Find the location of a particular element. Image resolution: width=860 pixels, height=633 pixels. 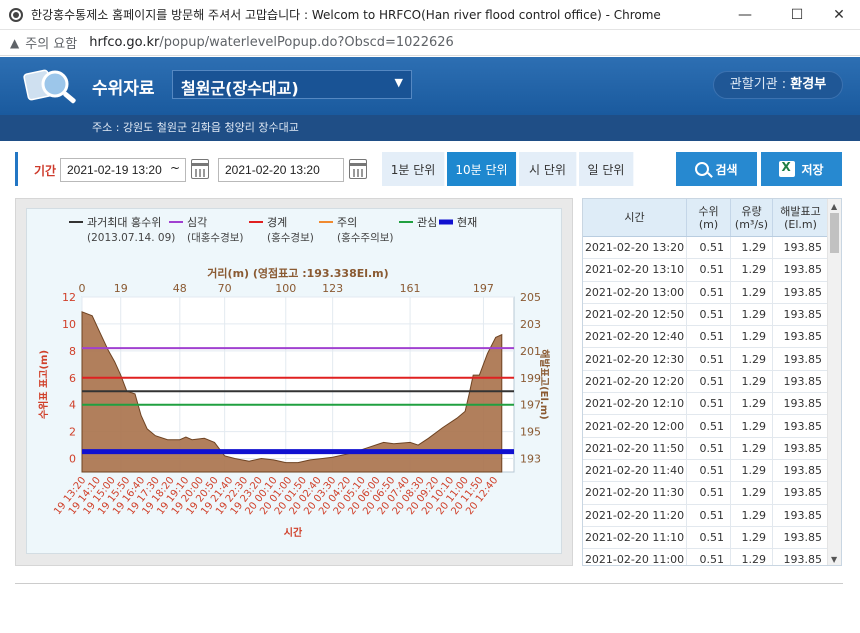

unit-10min-button: 10분 단위 is located at coordinates (482, 169).